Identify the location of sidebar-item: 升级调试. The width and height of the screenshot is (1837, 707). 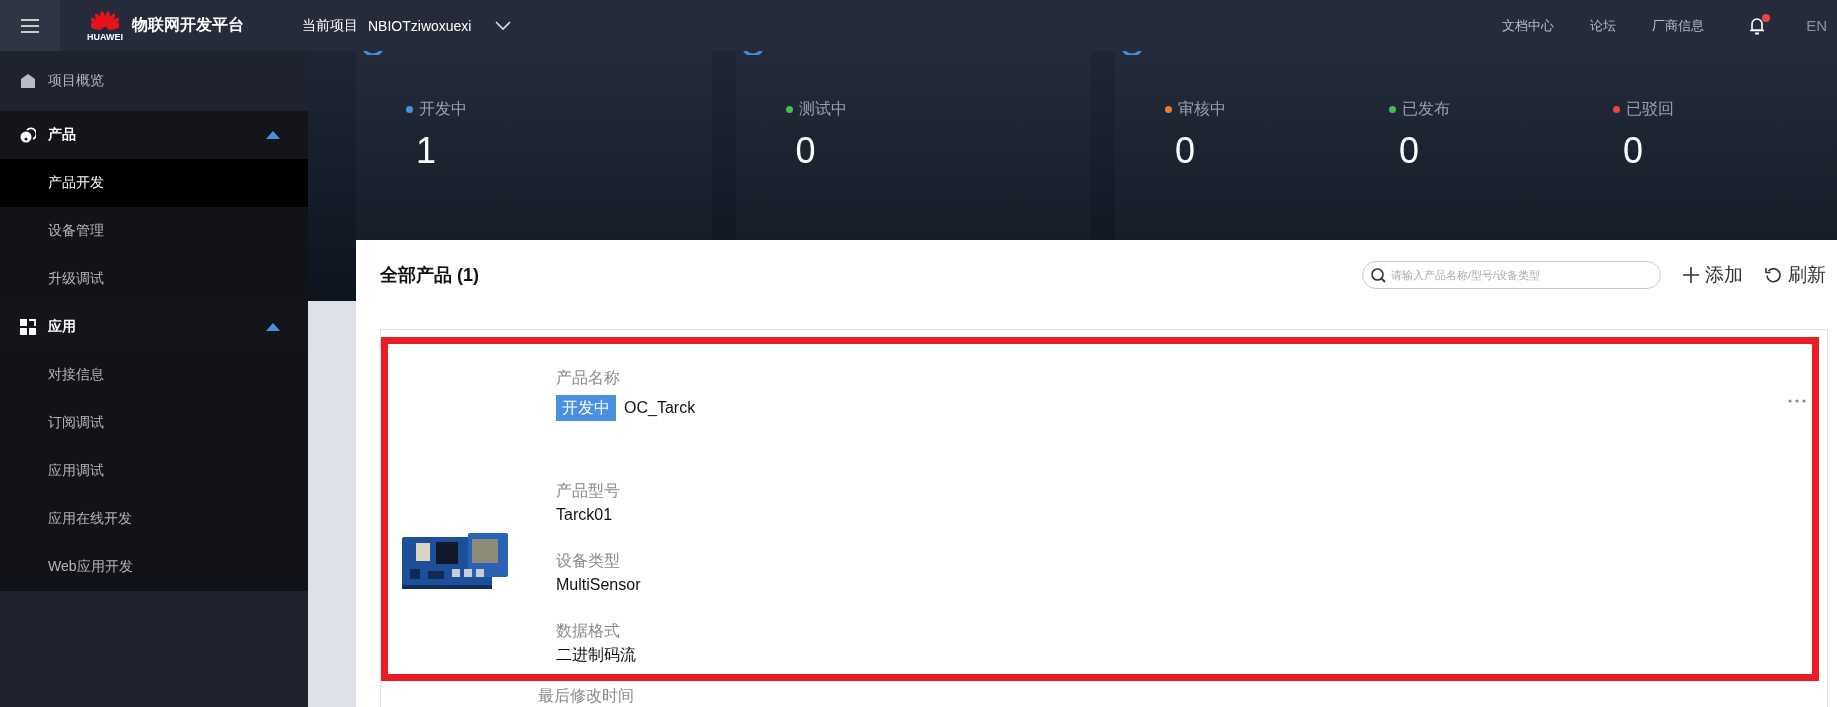
(154, 279).